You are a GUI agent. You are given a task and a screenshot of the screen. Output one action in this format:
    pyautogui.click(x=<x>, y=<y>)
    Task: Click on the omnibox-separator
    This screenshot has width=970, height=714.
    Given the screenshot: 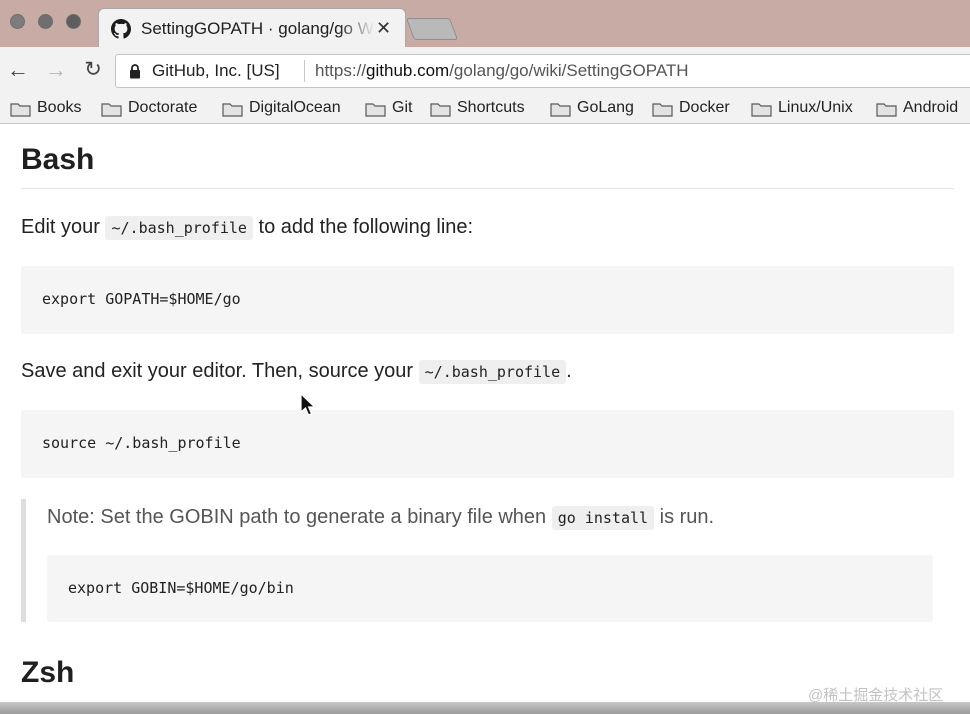 What is the action you would take?
    pyautogui.click(x=304, y=71)
    